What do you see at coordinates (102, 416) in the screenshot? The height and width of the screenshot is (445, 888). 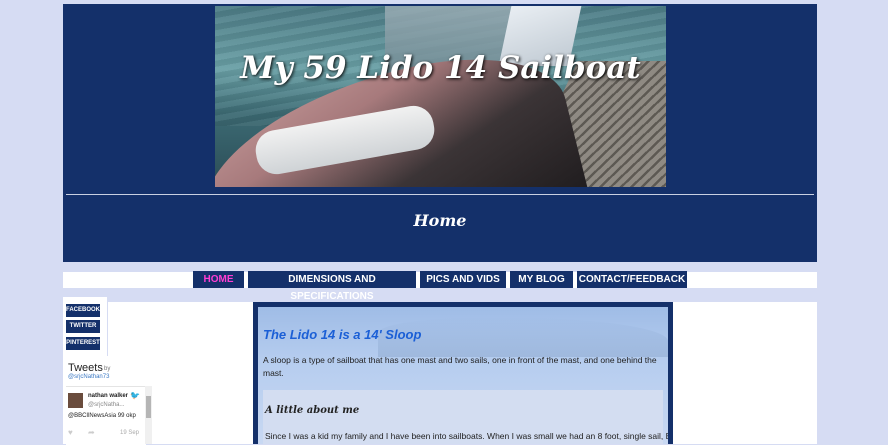 I see `tweet-text: @BBCIlNewsAsia 99 okp` at bounding box center [102, 416].